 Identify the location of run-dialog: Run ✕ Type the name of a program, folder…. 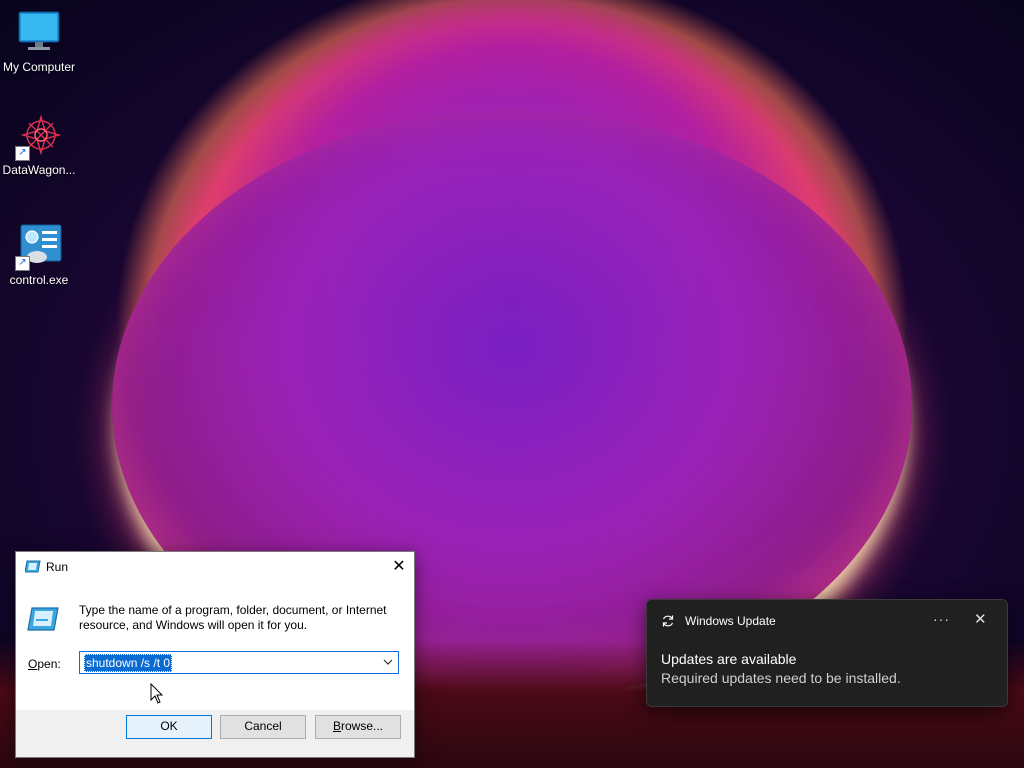
(215, 654).